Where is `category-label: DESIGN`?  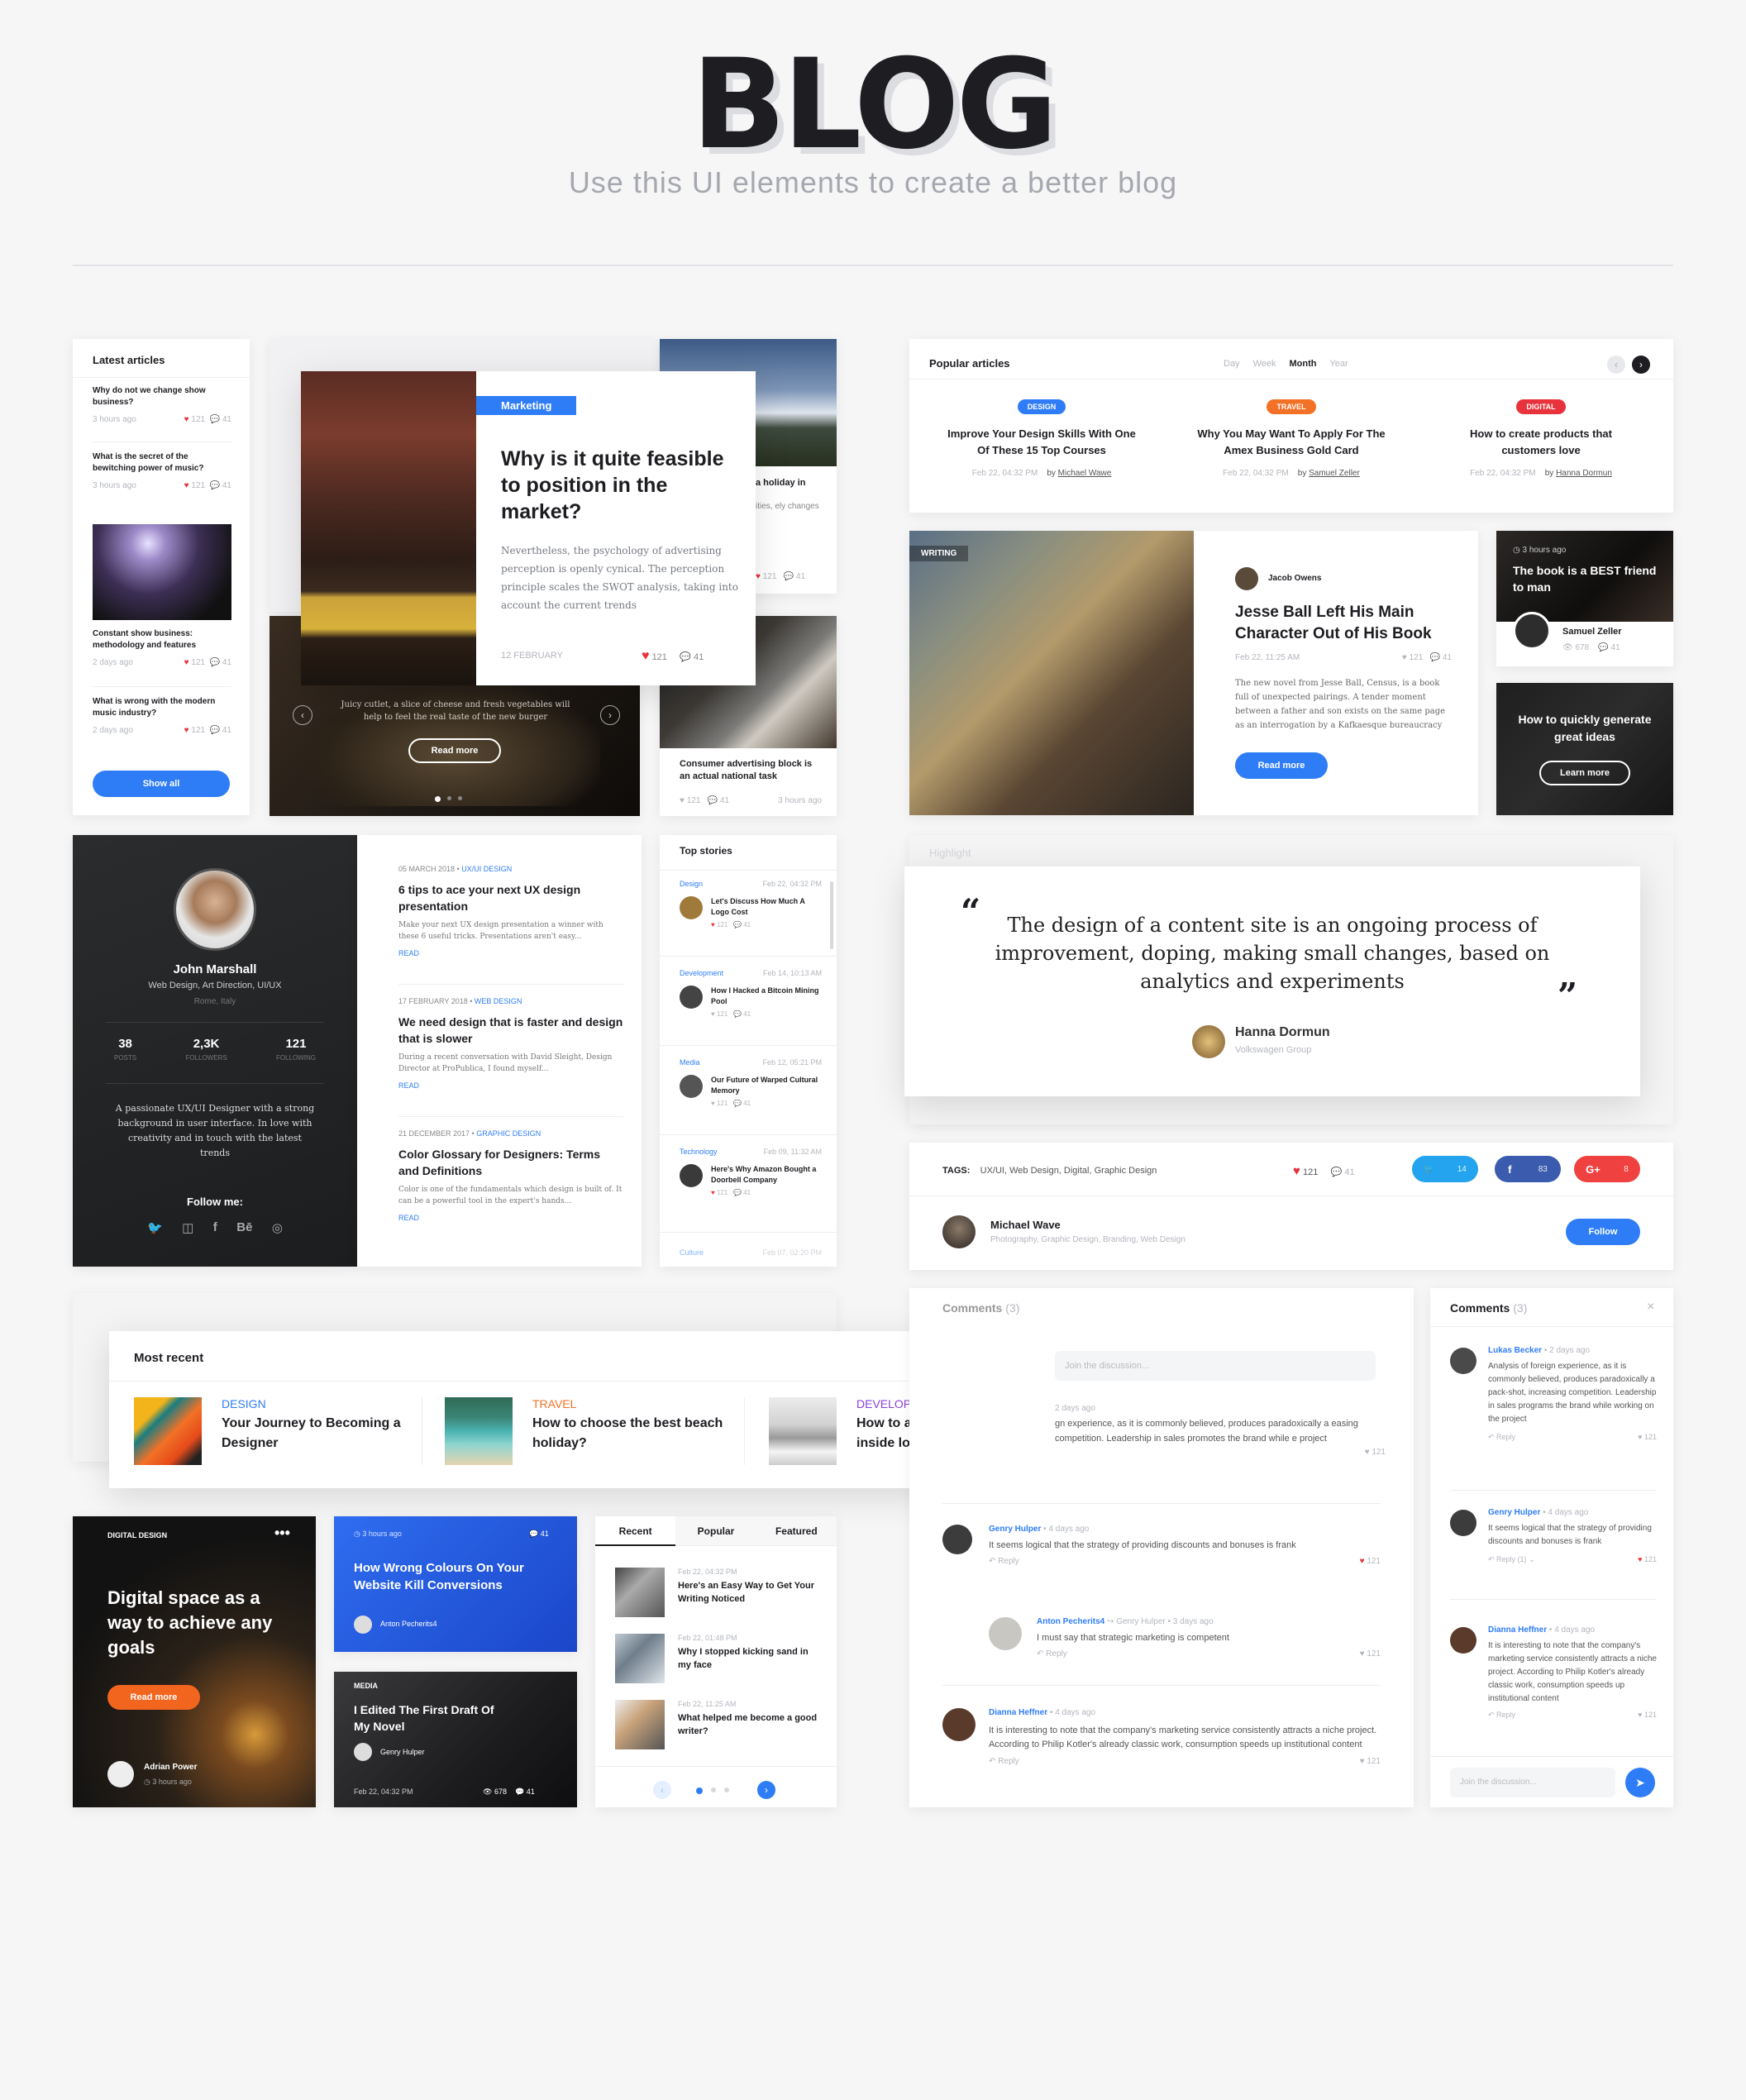
category-label: DESIGN is located at coordinates (318, 1403).